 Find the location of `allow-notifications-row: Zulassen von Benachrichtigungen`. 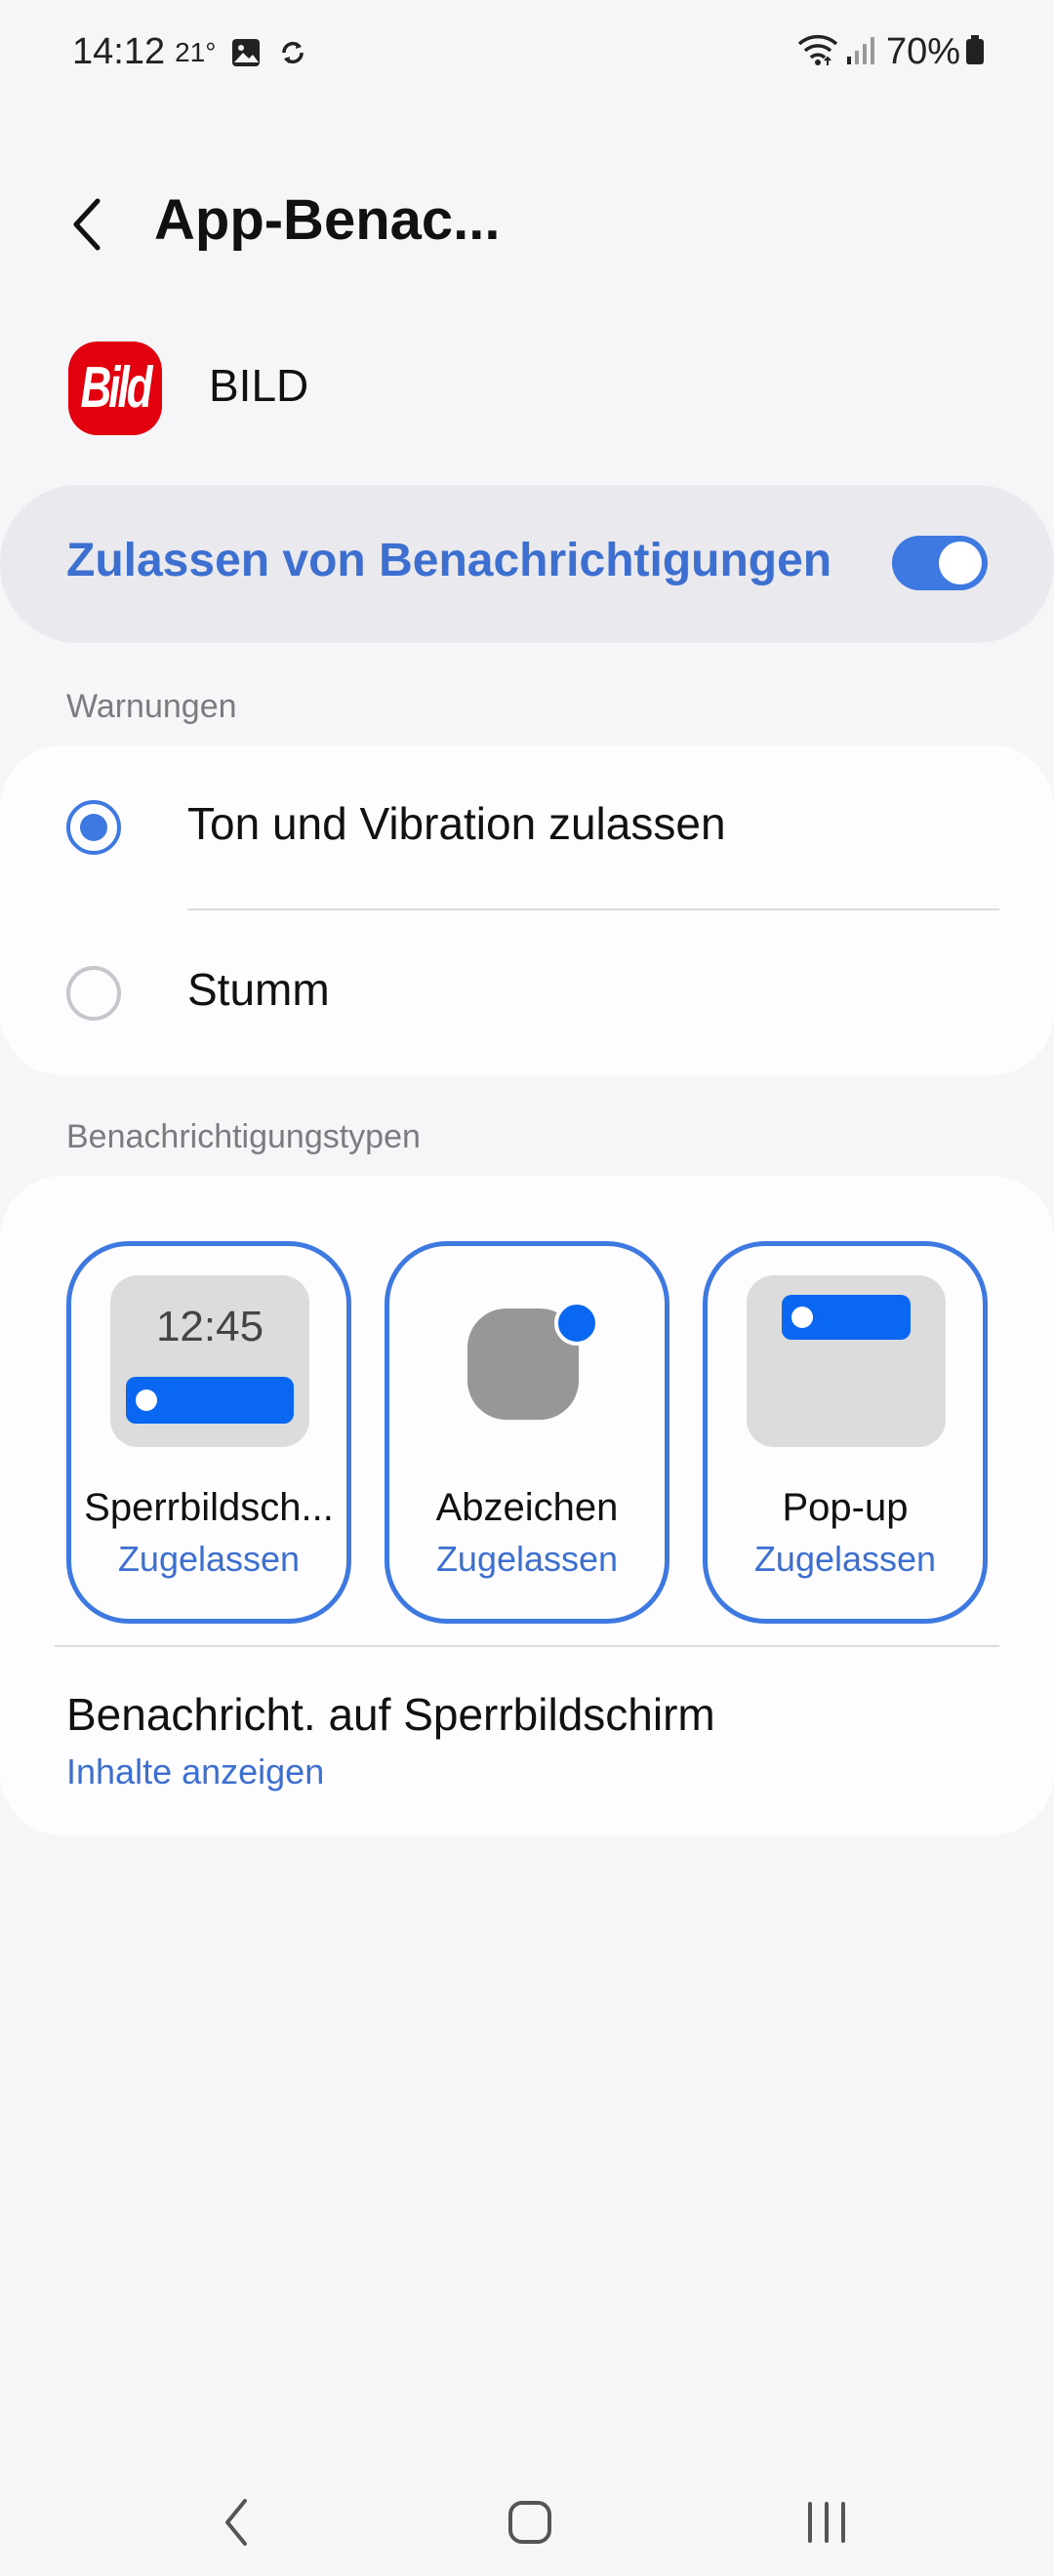

allow-notifications-row: Zulassen von Benachrichtigungen is located at coordinates (527, 564).